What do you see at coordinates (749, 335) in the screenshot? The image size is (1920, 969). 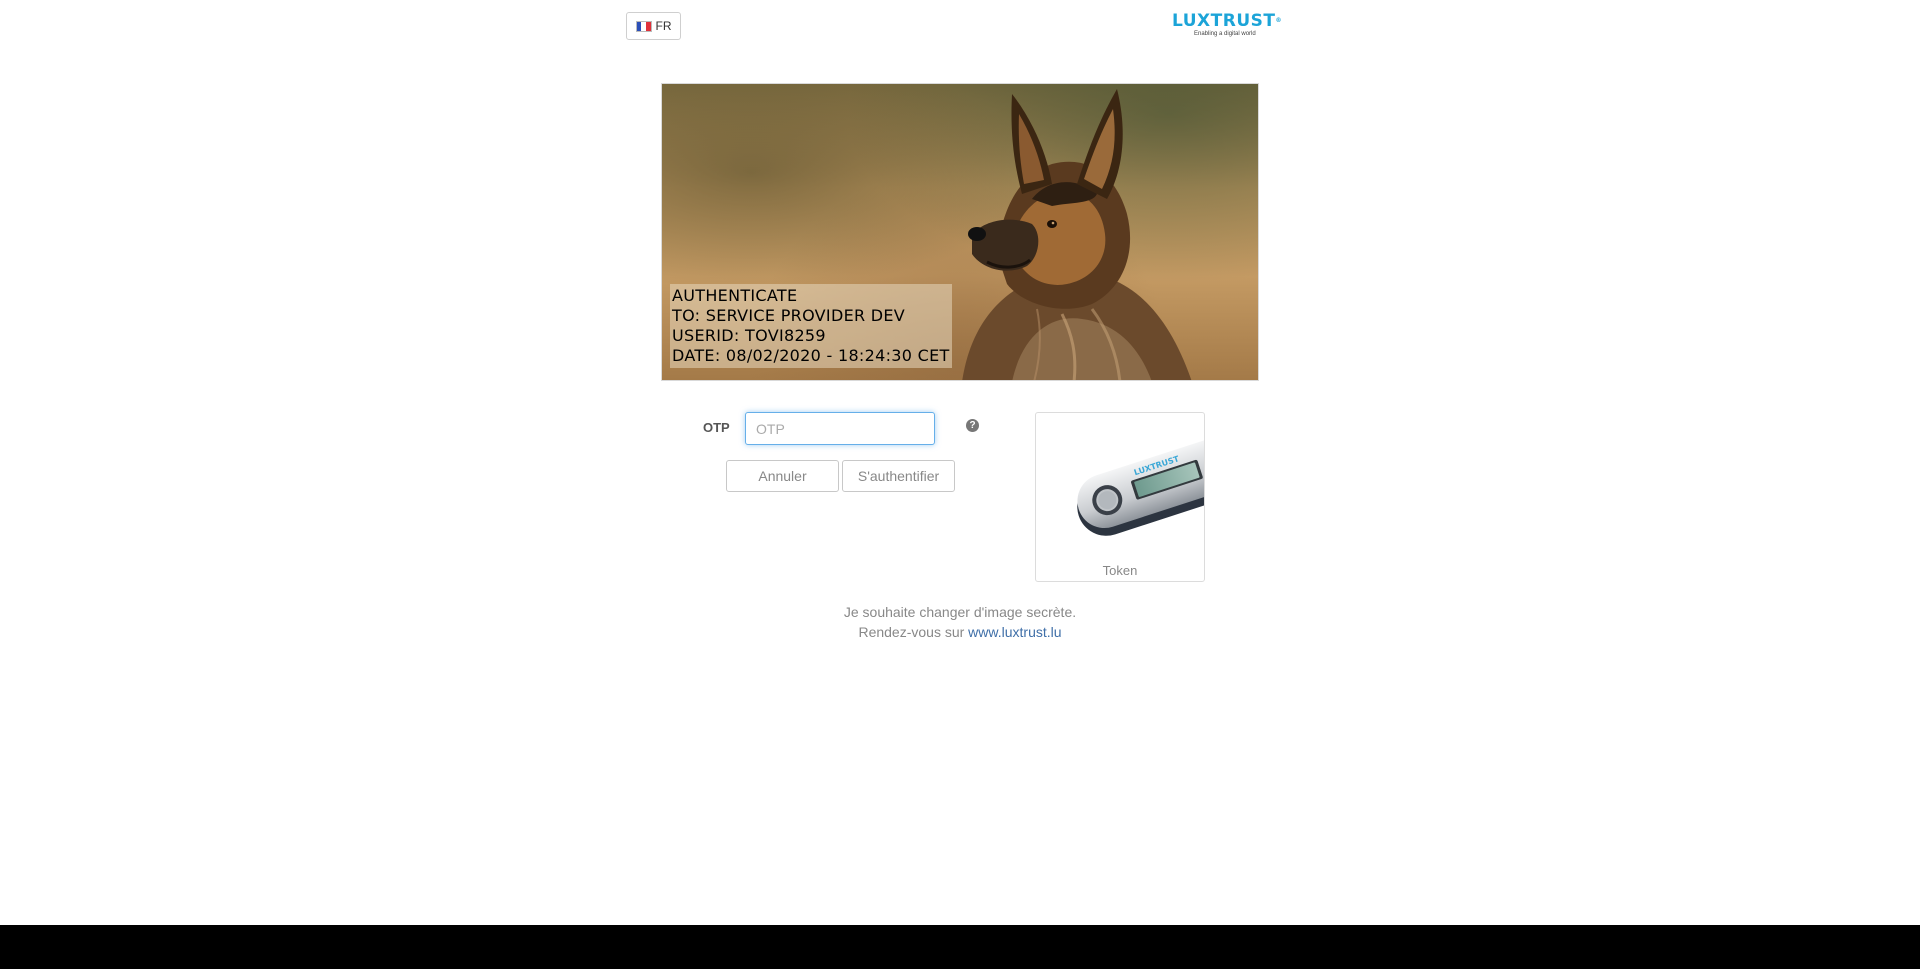 I see `auth-line-userid: USERID: TOVI8259` at bounding box center [749, 335].